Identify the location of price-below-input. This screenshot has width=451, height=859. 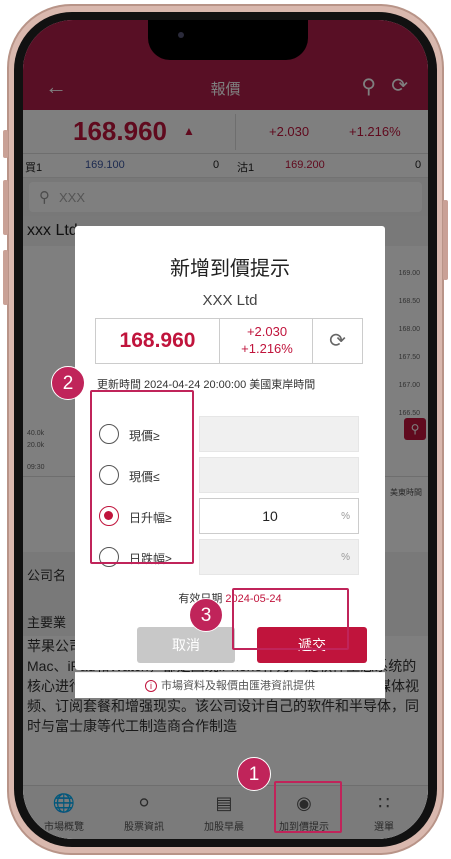
(279, 475).